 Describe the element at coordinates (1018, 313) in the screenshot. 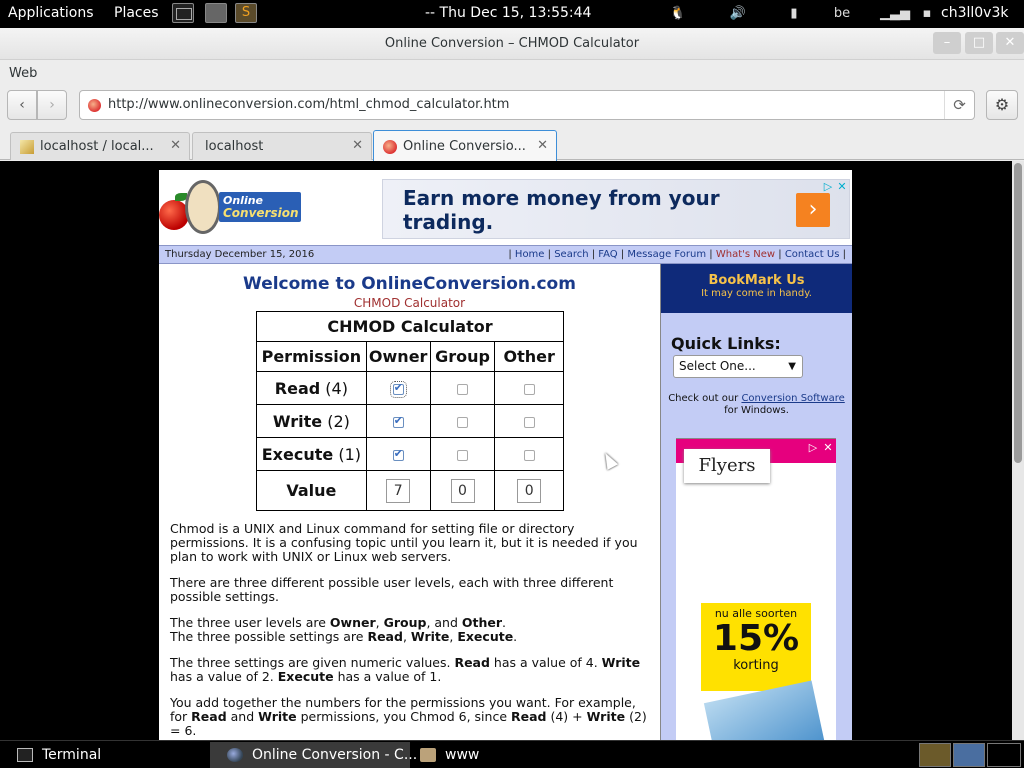

I see `scrollbar-thumb` at that location.